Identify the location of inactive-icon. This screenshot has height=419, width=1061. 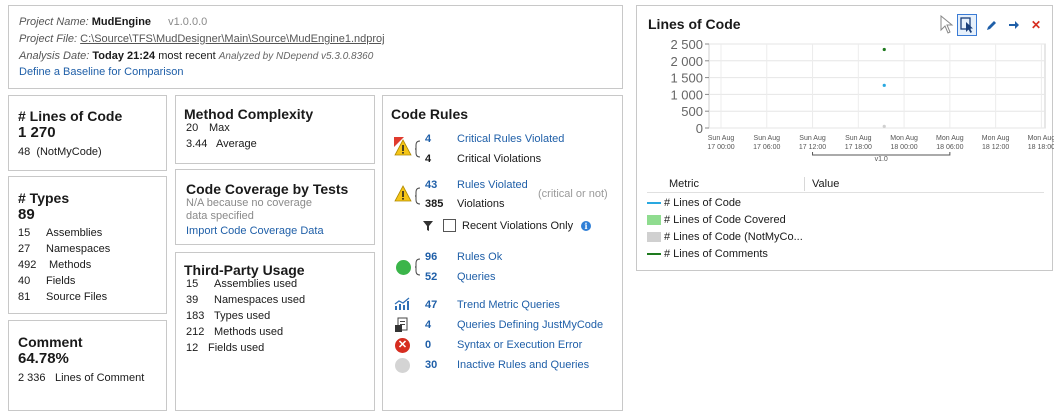
(402, 365).